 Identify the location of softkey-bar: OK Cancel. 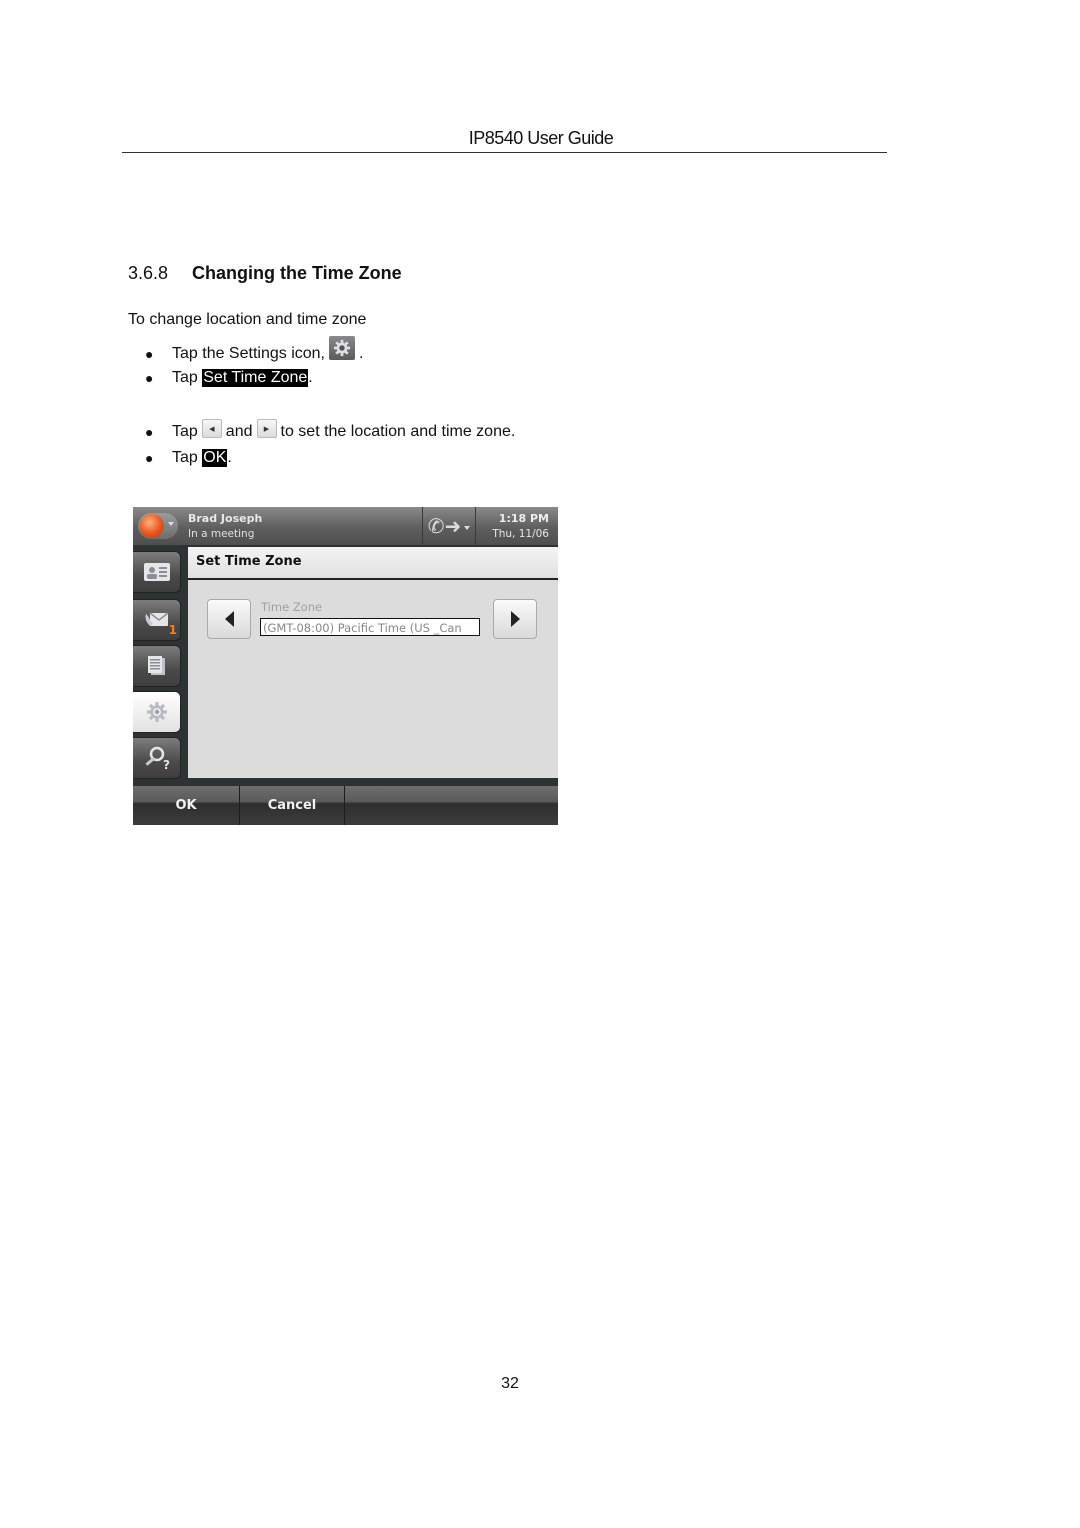
(345, 805).